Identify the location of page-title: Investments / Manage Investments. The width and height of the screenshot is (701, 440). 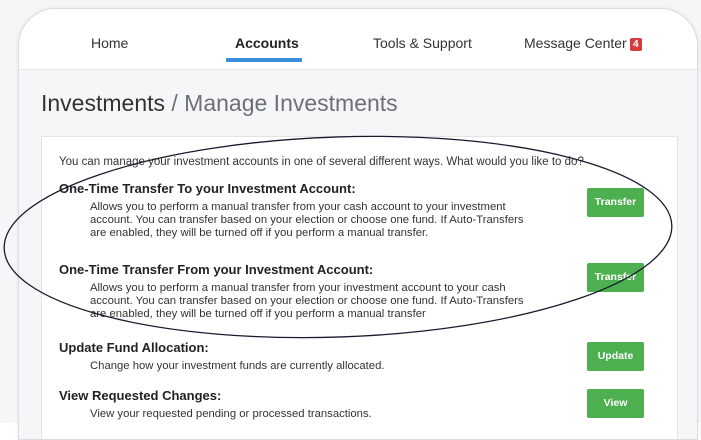
(219, 103).